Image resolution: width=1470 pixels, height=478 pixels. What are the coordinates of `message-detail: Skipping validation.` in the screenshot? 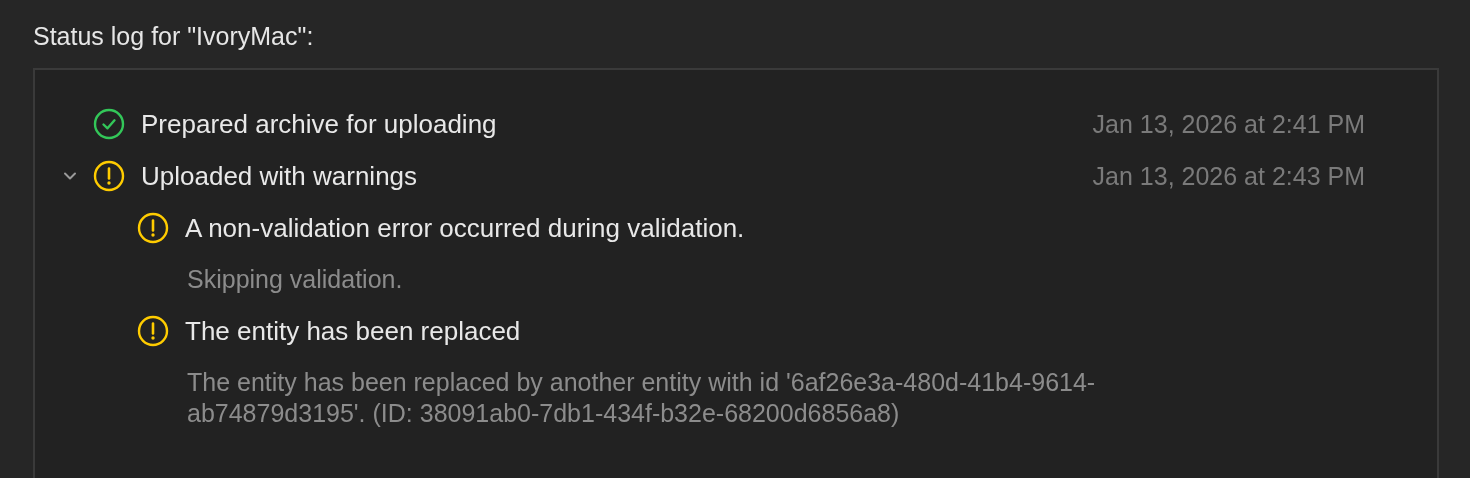 It's located at (295, 279).